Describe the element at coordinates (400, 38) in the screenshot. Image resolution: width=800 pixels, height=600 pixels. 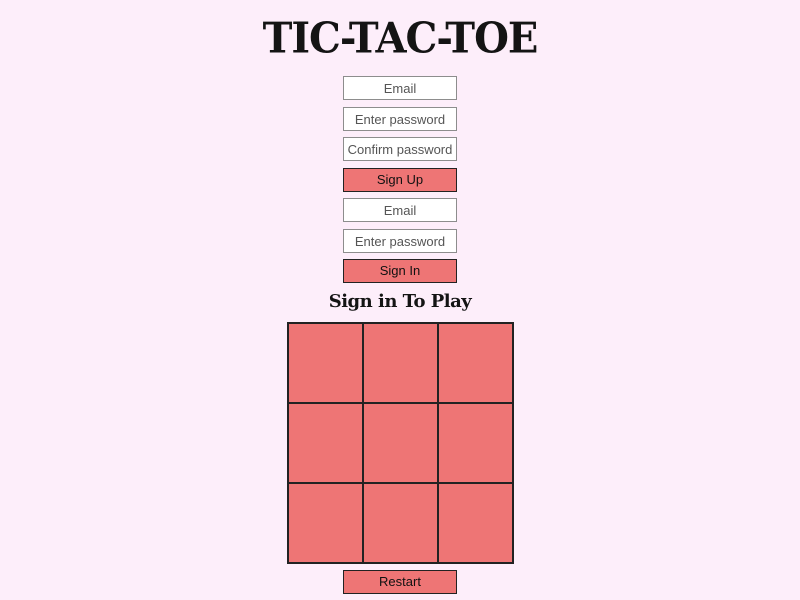
I see `page-title: TIC-TAC-TOE` at that location.